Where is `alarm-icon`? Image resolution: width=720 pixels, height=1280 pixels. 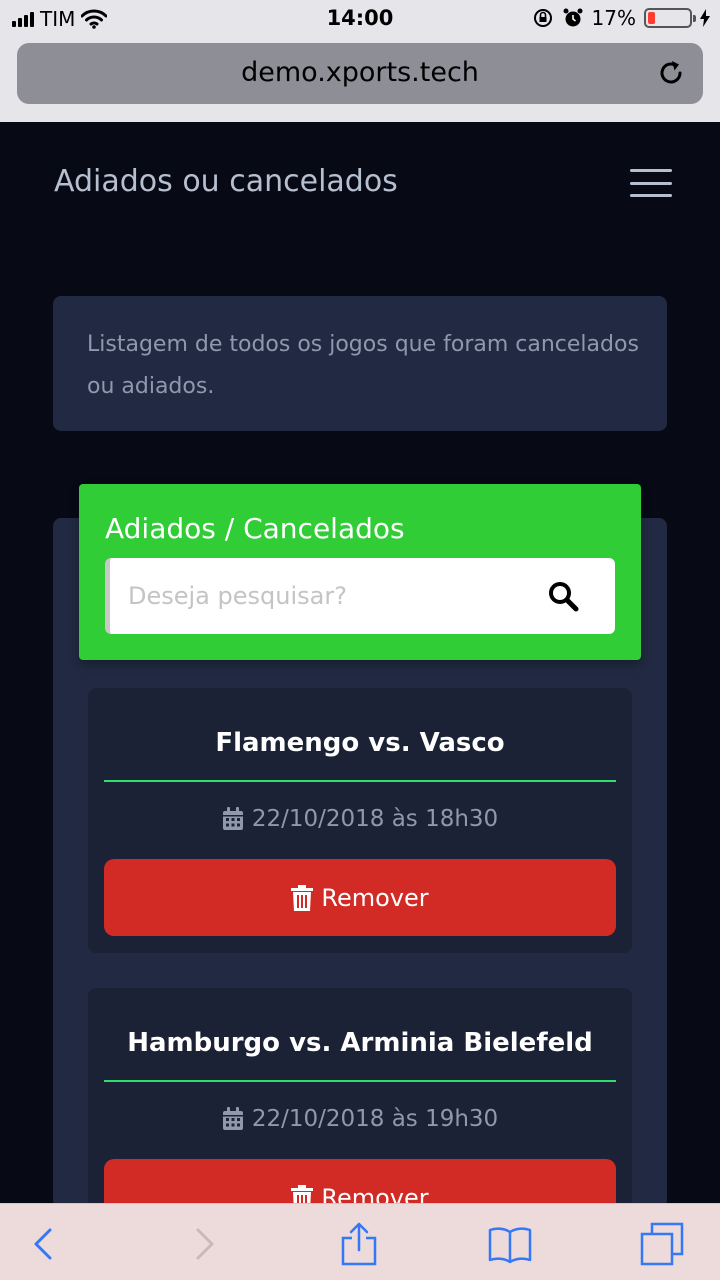
alarm-icon is located at coordinates (573, 17).